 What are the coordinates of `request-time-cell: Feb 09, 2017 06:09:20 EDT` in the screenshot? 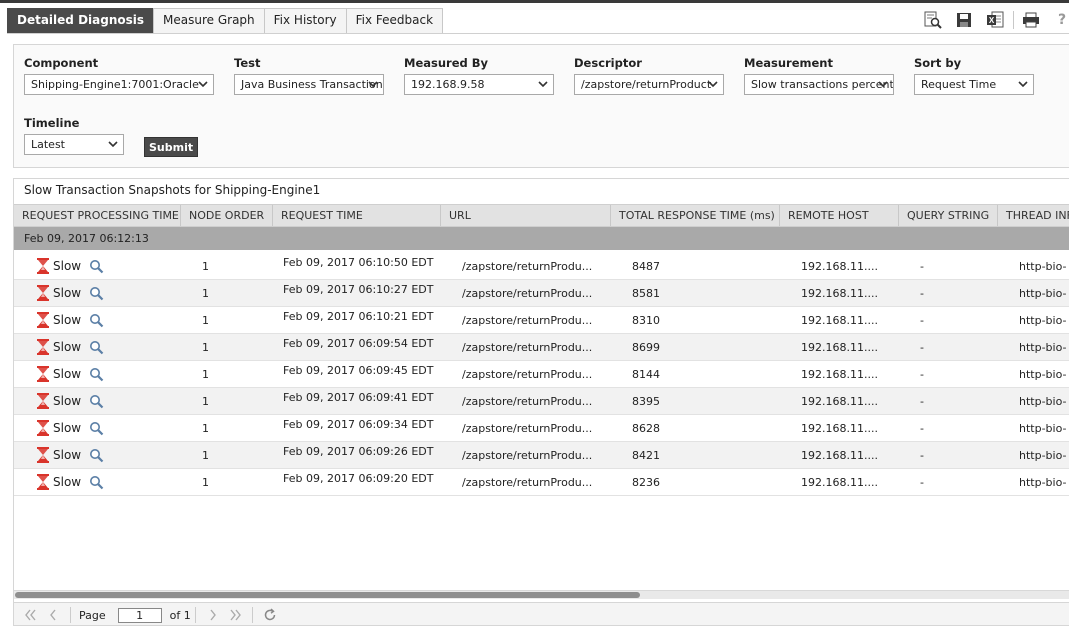 It's located at (358, 478).